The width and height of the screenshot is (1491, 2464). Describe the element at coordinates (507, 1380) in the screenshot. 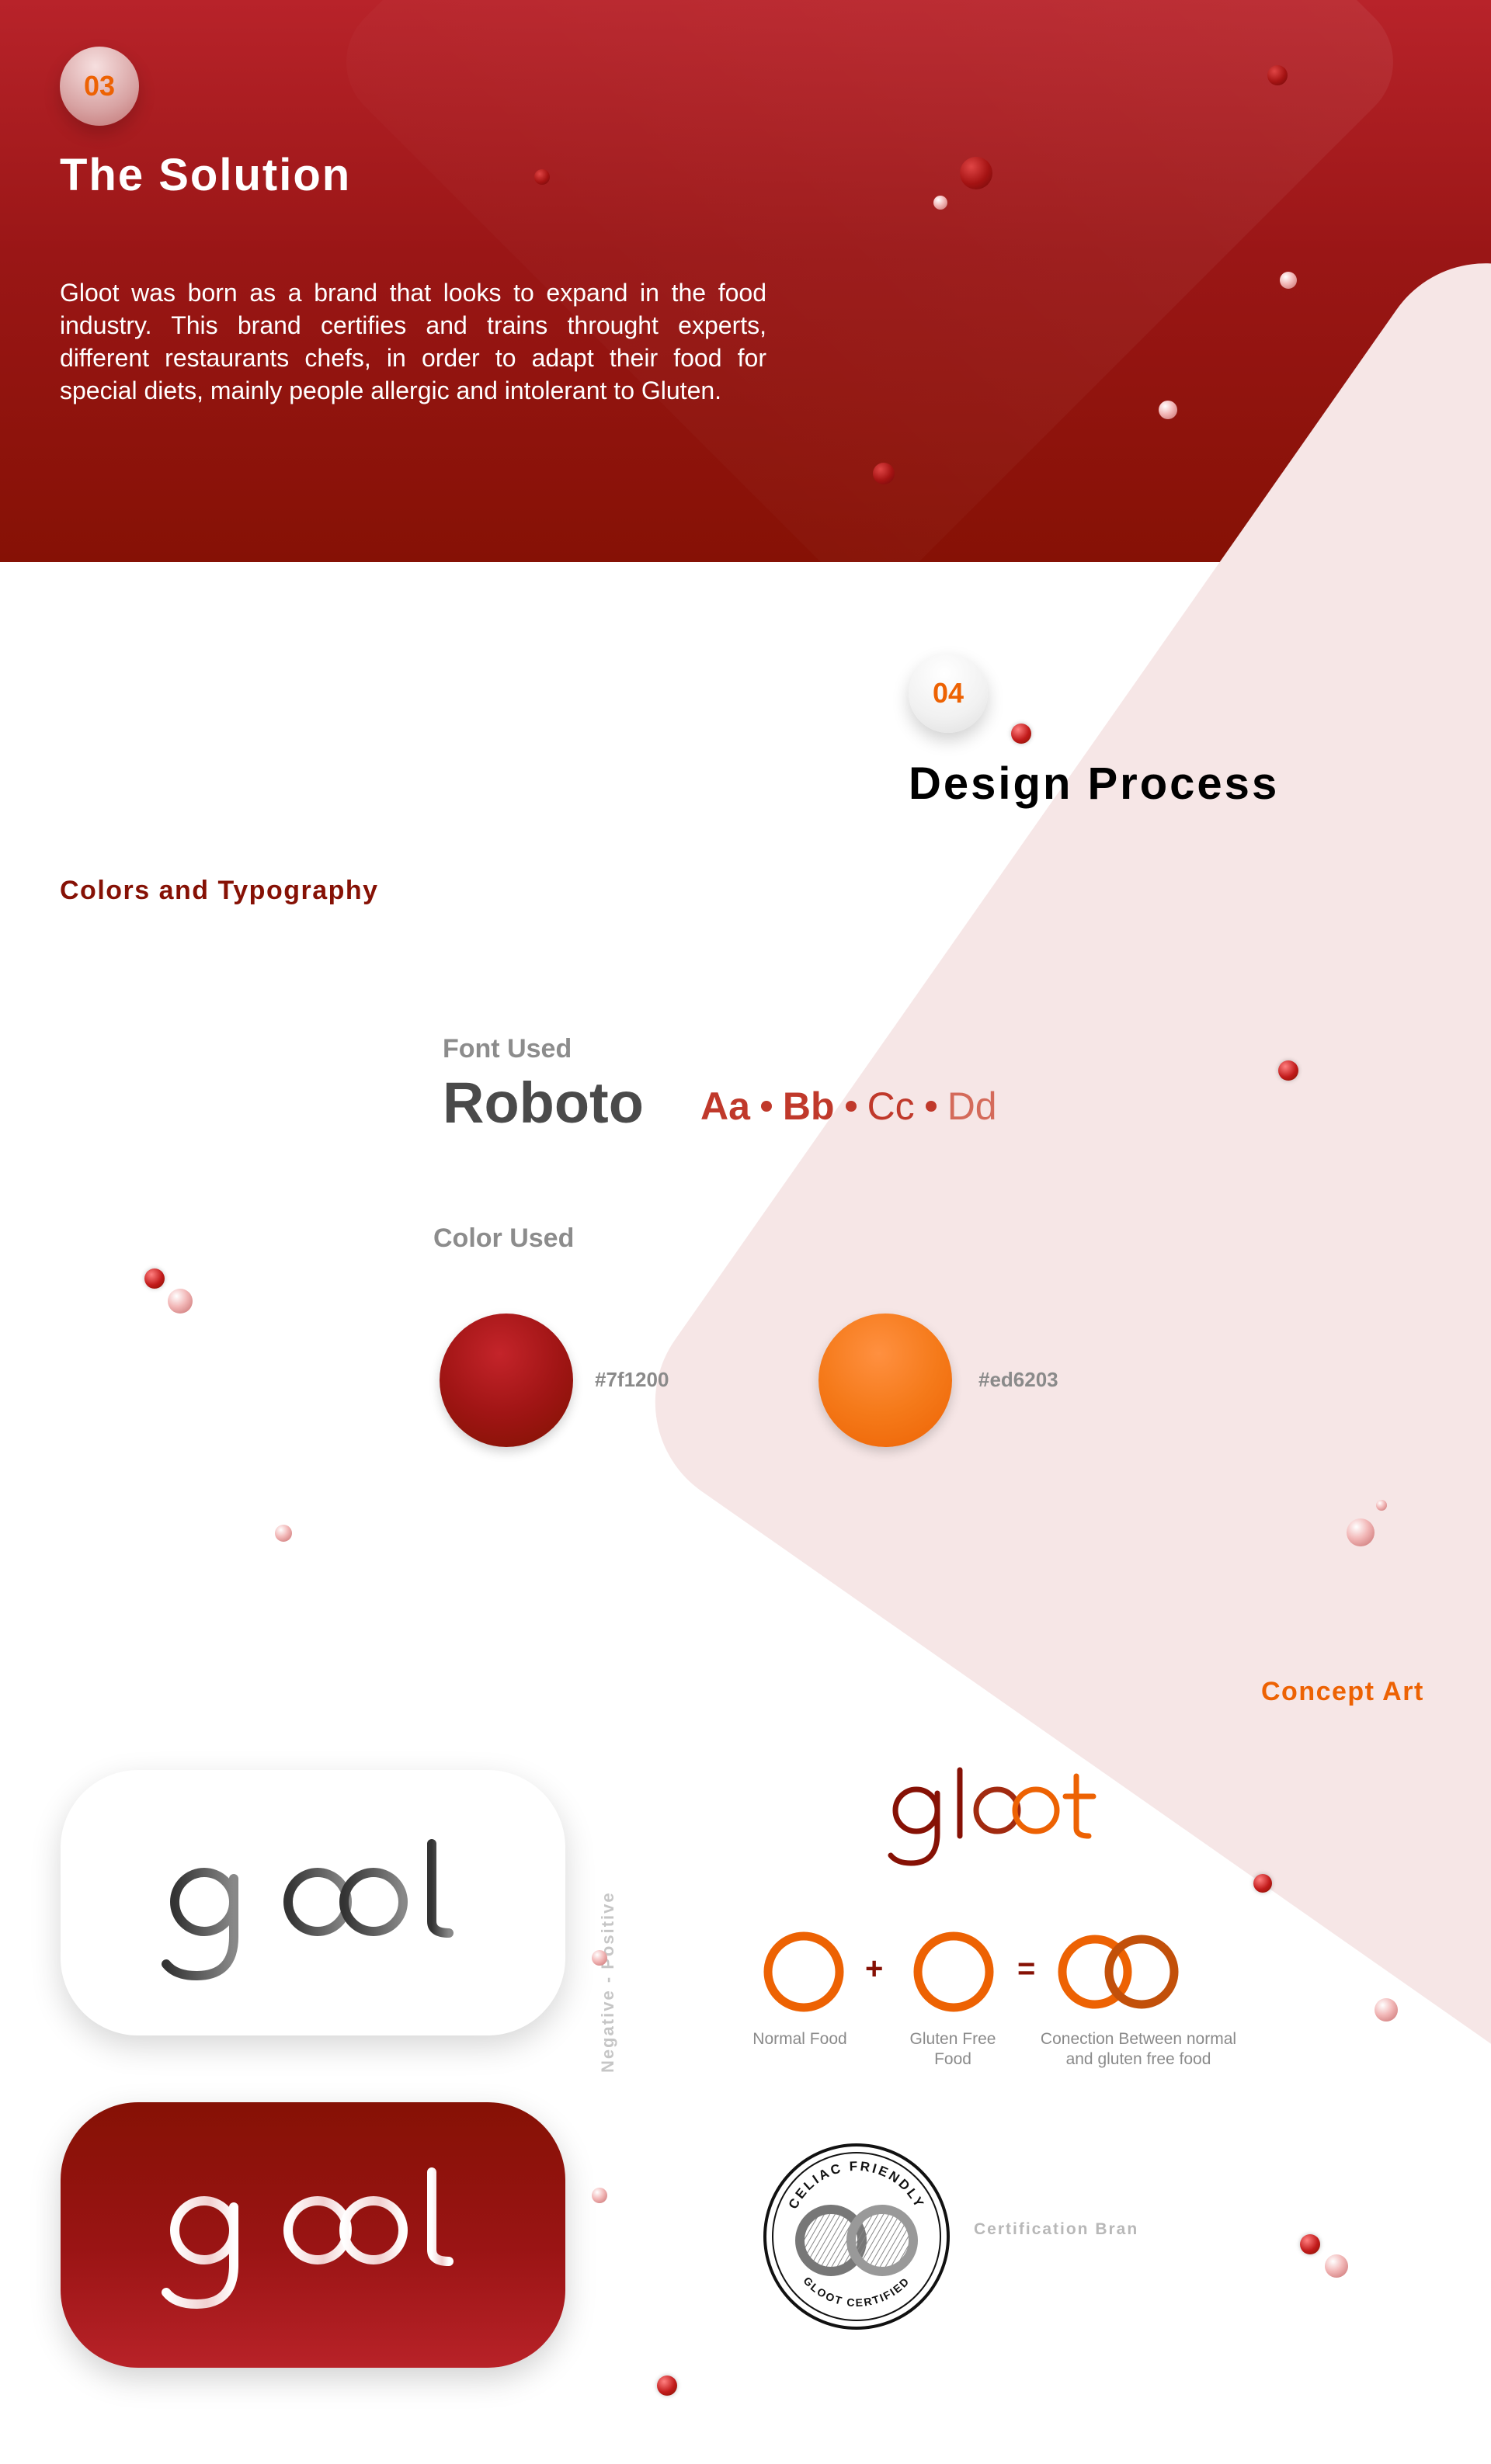

I see `color-swatch-red` at that location.